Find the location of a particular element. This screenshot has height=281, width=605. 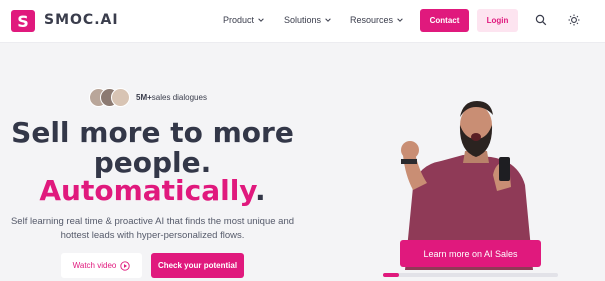

nav-resources: Resources is located at coordinates (377, 20).